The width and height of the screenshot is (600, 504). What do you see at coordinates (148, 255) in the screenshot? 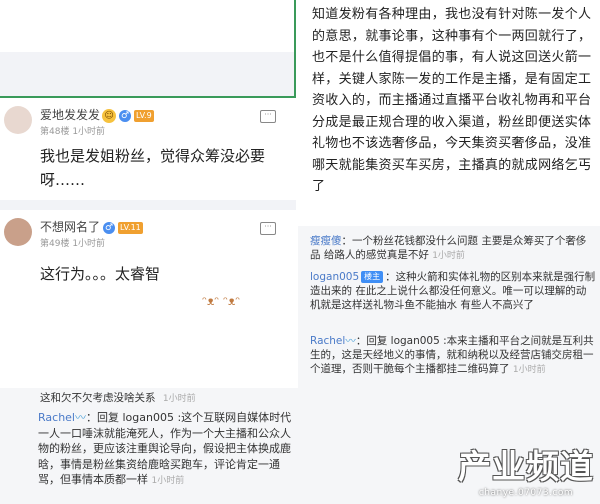
I see `post-49: 不想网名了 ♂ LV.11 第49楼 1小时前 ··· 这行为。。。太睿智` at bounding box center [148, 255].